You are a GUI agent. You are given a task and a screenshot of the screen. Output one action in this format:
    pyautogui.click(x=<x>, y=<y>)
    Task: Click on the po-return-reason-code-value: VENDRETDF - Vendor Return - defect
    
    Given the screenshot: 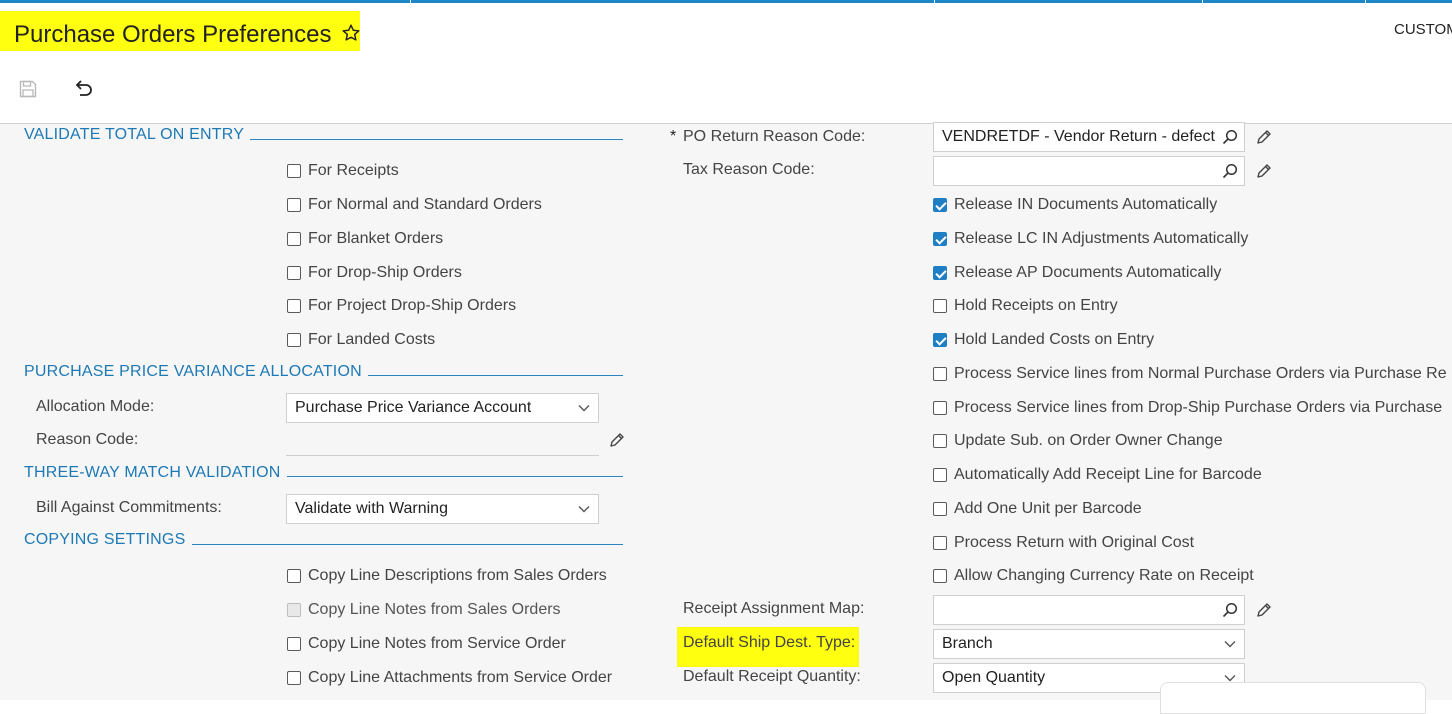 What is the action you would take?
    pyautogui.click(x=1078, y=136)
    